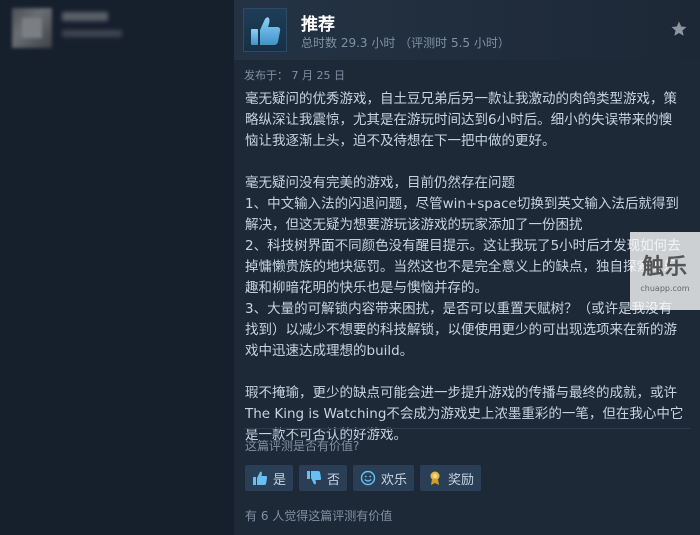 Image resolution: width=700 pixels, height=535 pixels. I want to click on award-icon, so click(435, 478).